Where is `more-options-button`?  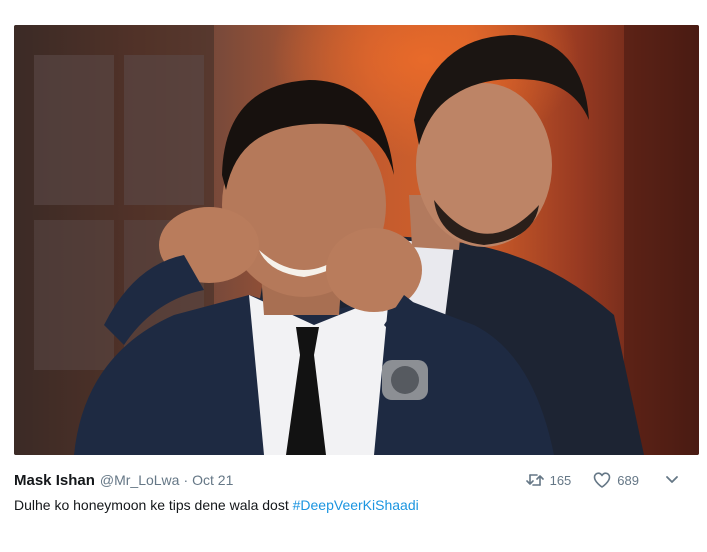
more-options-button is located at coordinates (675, 480).